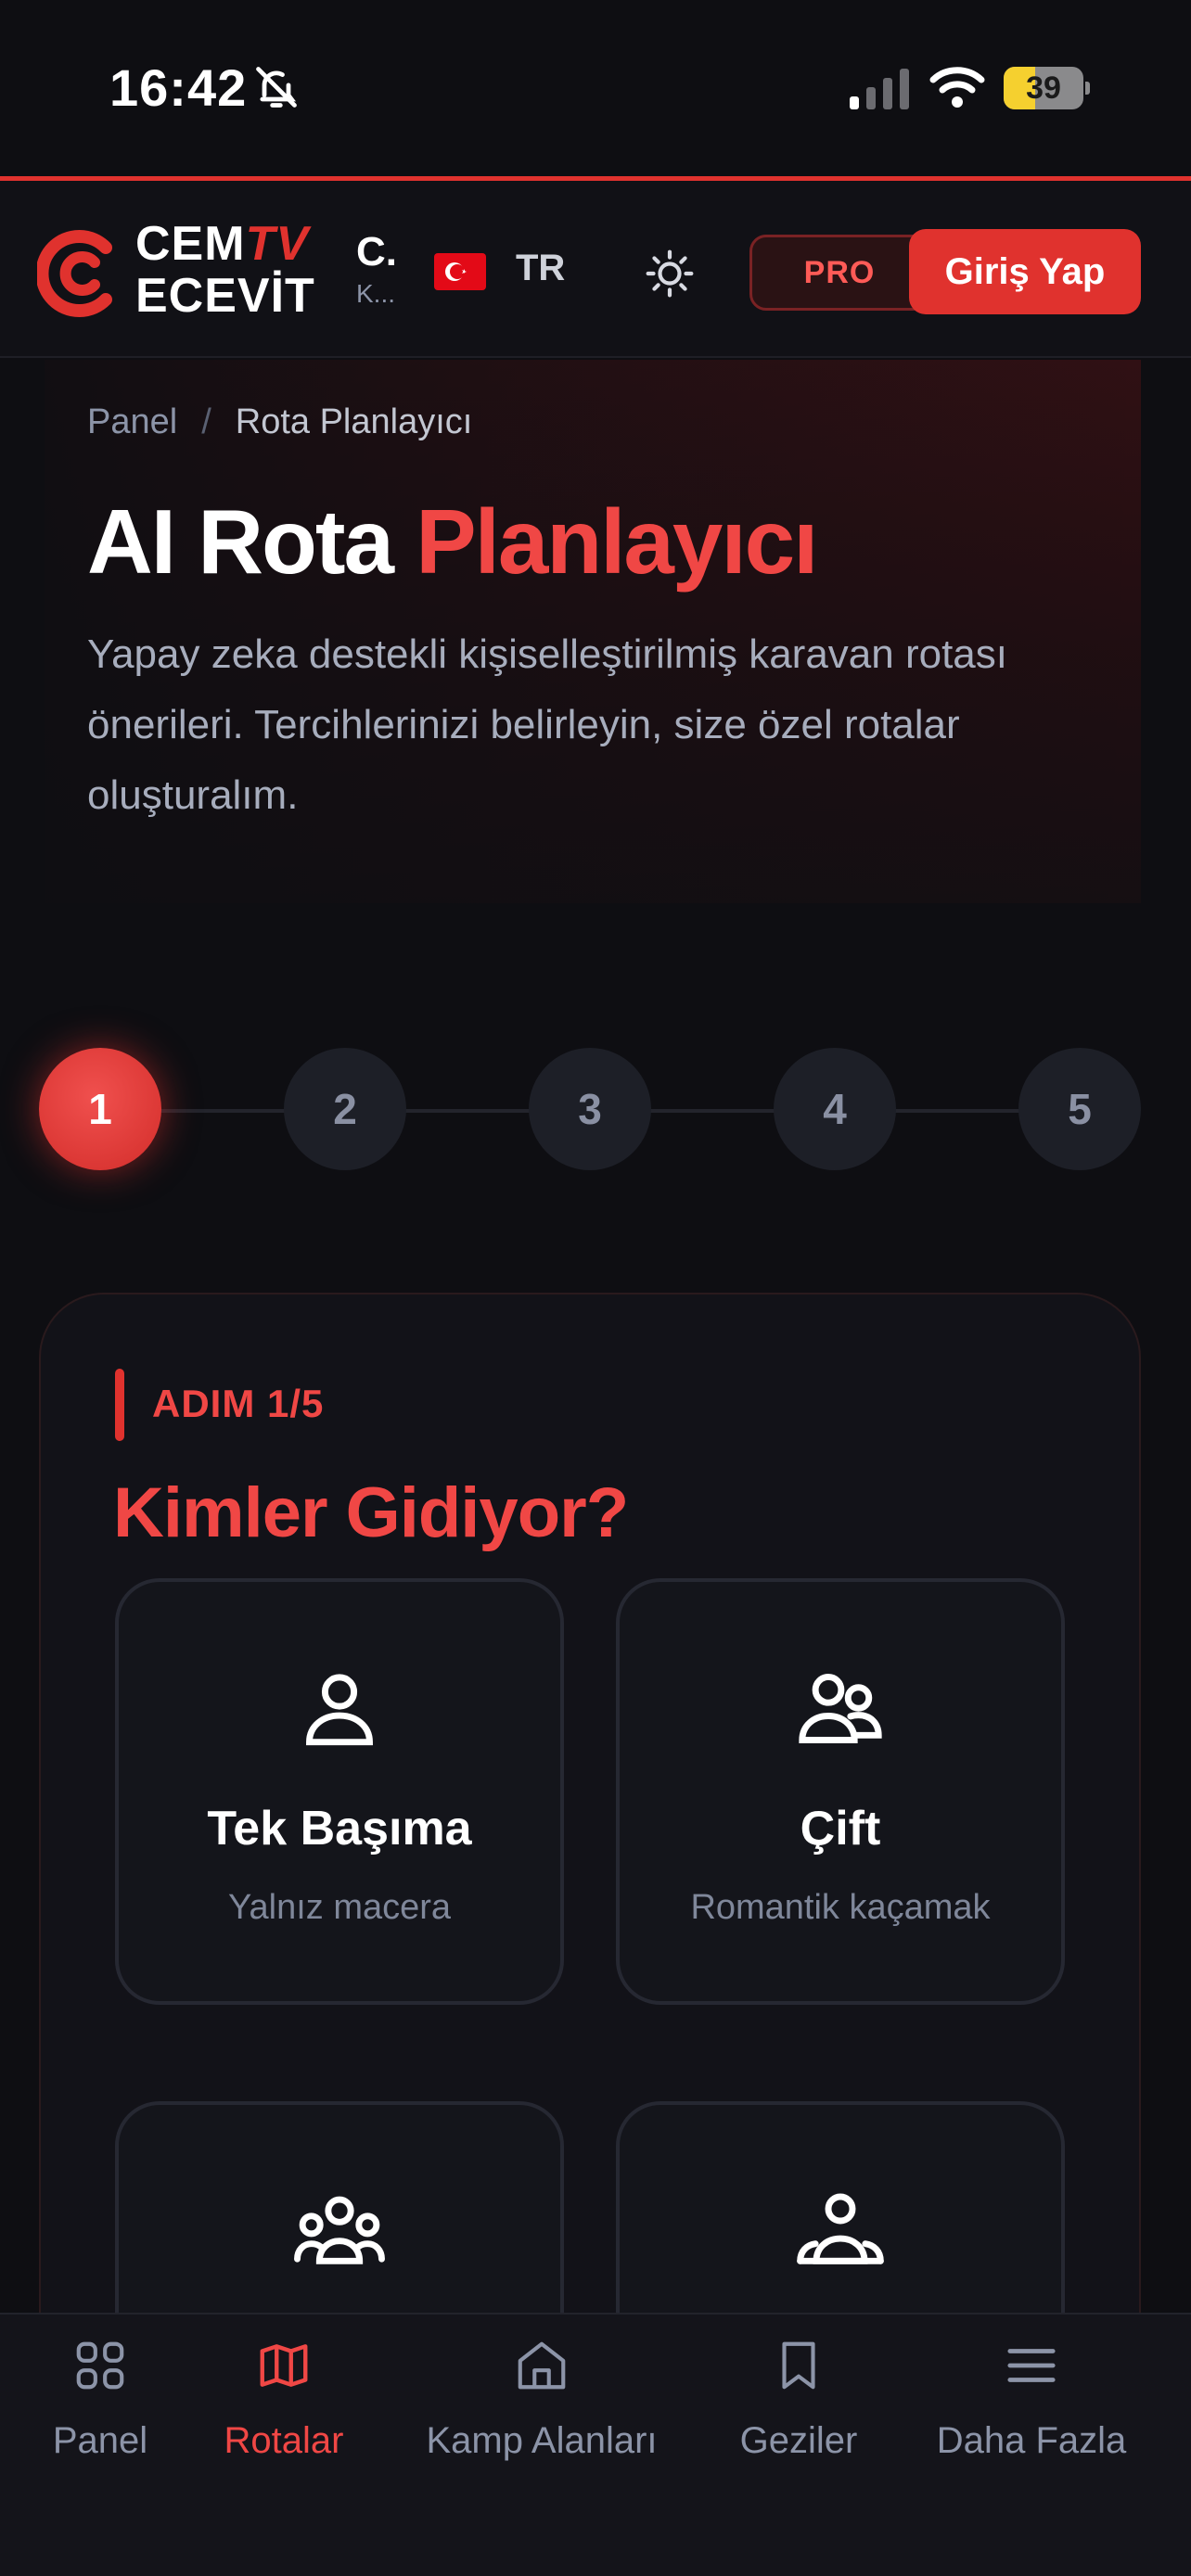 Image resolution: width=1191 pixels, height=2576 pixels. I want to click on map-icon, so click(284, 2366).